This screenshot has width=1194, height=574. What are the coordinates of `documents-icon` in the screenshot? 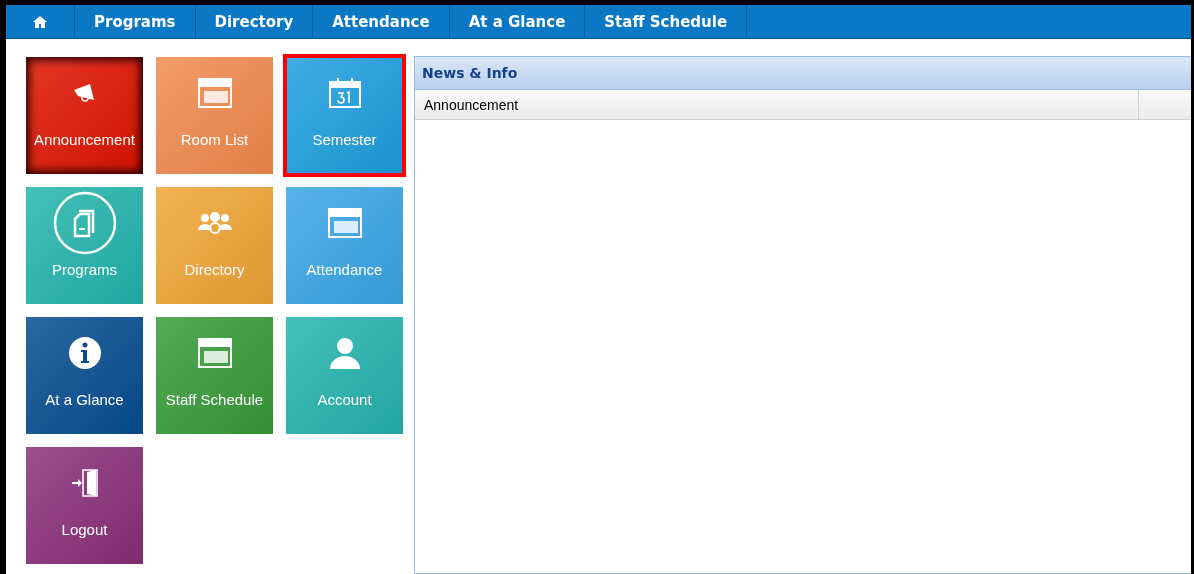 It's located at (84, 223).